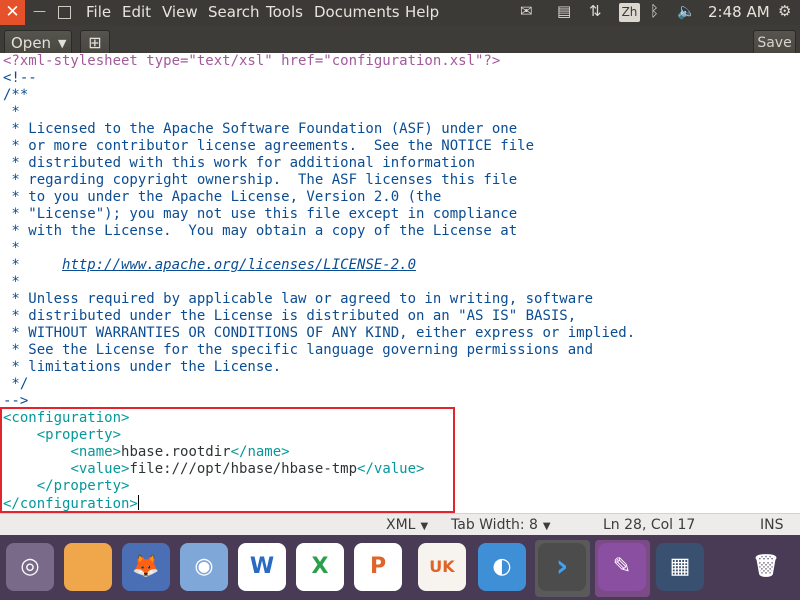 The image size is (800, 600). I want to click on launcher-dock: ◎ 🦊 ◉ W X P UK ◐ › ✎ ▦ 🗑, so click(400, 567).